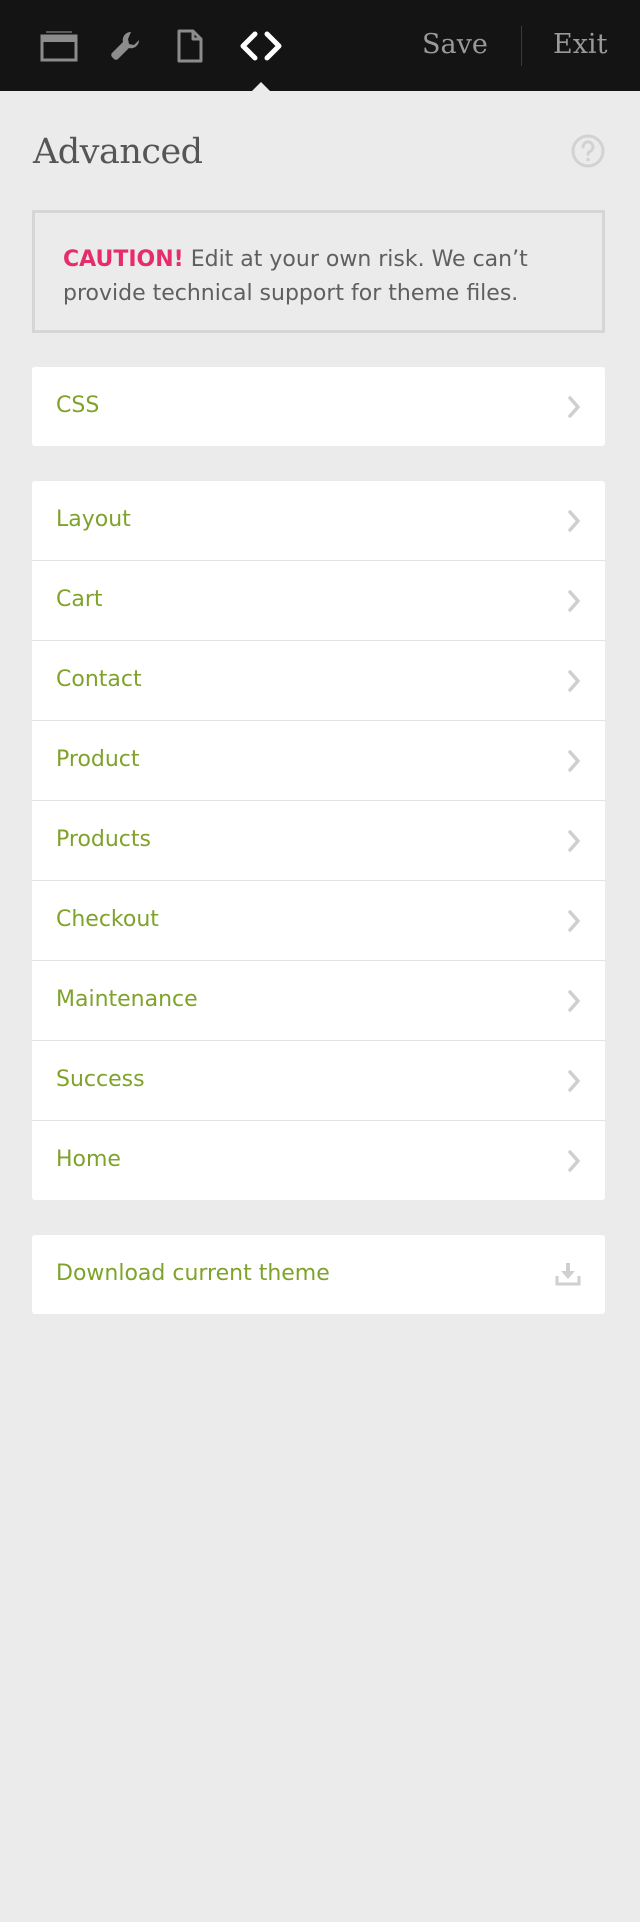  I want to click on row-label: Product, so click(98, 759).